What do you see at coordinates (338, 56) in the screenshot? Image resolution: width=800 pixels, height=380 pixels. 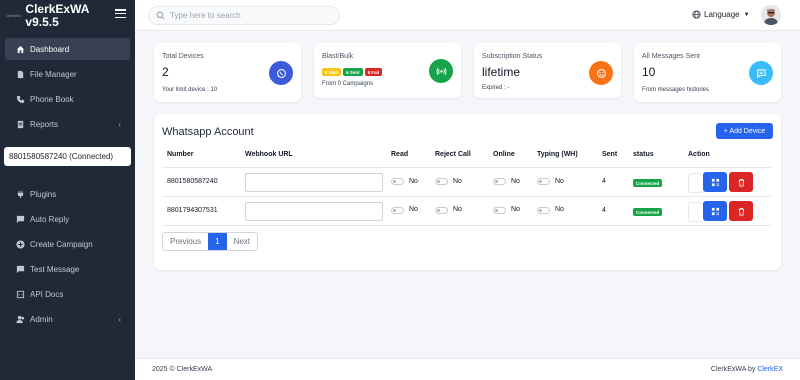 I see `stat-title: Blast/Bulk` at bounding box center [338, 56].